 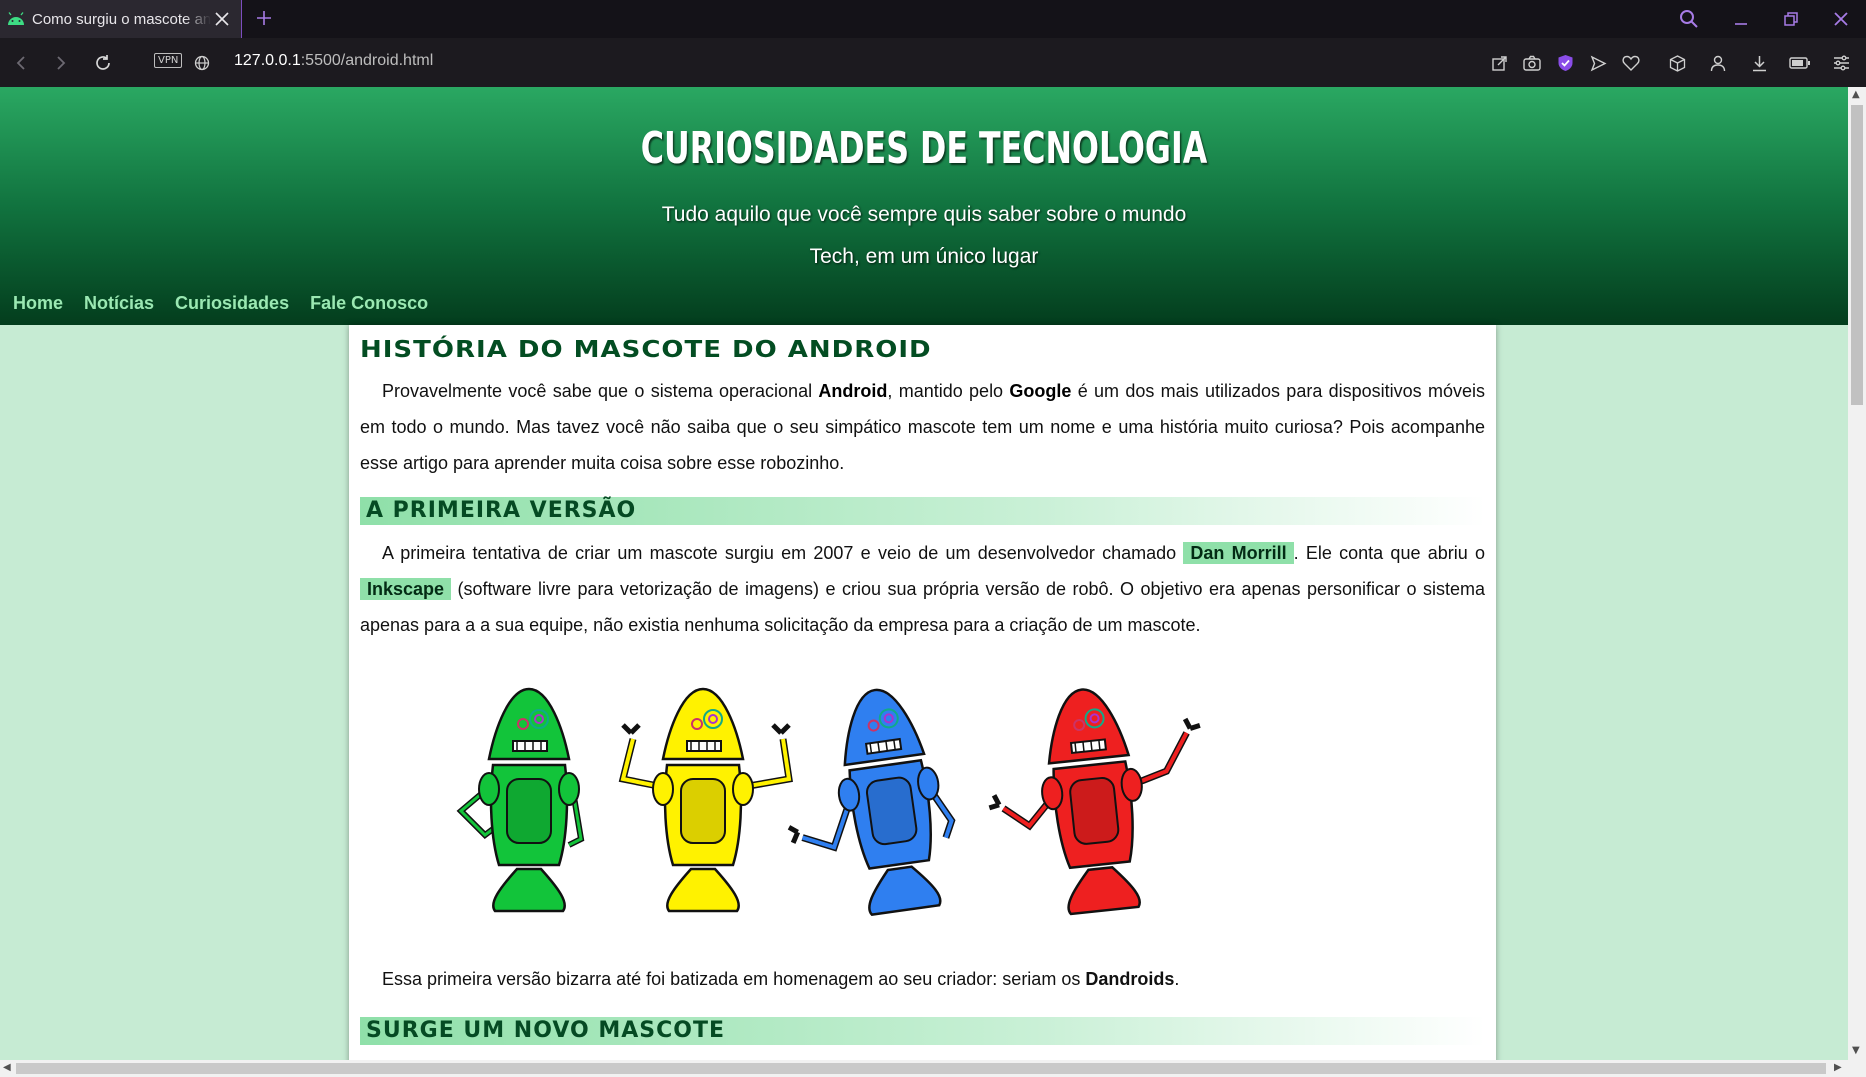 What do you see at coordinates (1532, 63) in the screenshot?
I see `camera-icon` at bounding box center [1532, 63].